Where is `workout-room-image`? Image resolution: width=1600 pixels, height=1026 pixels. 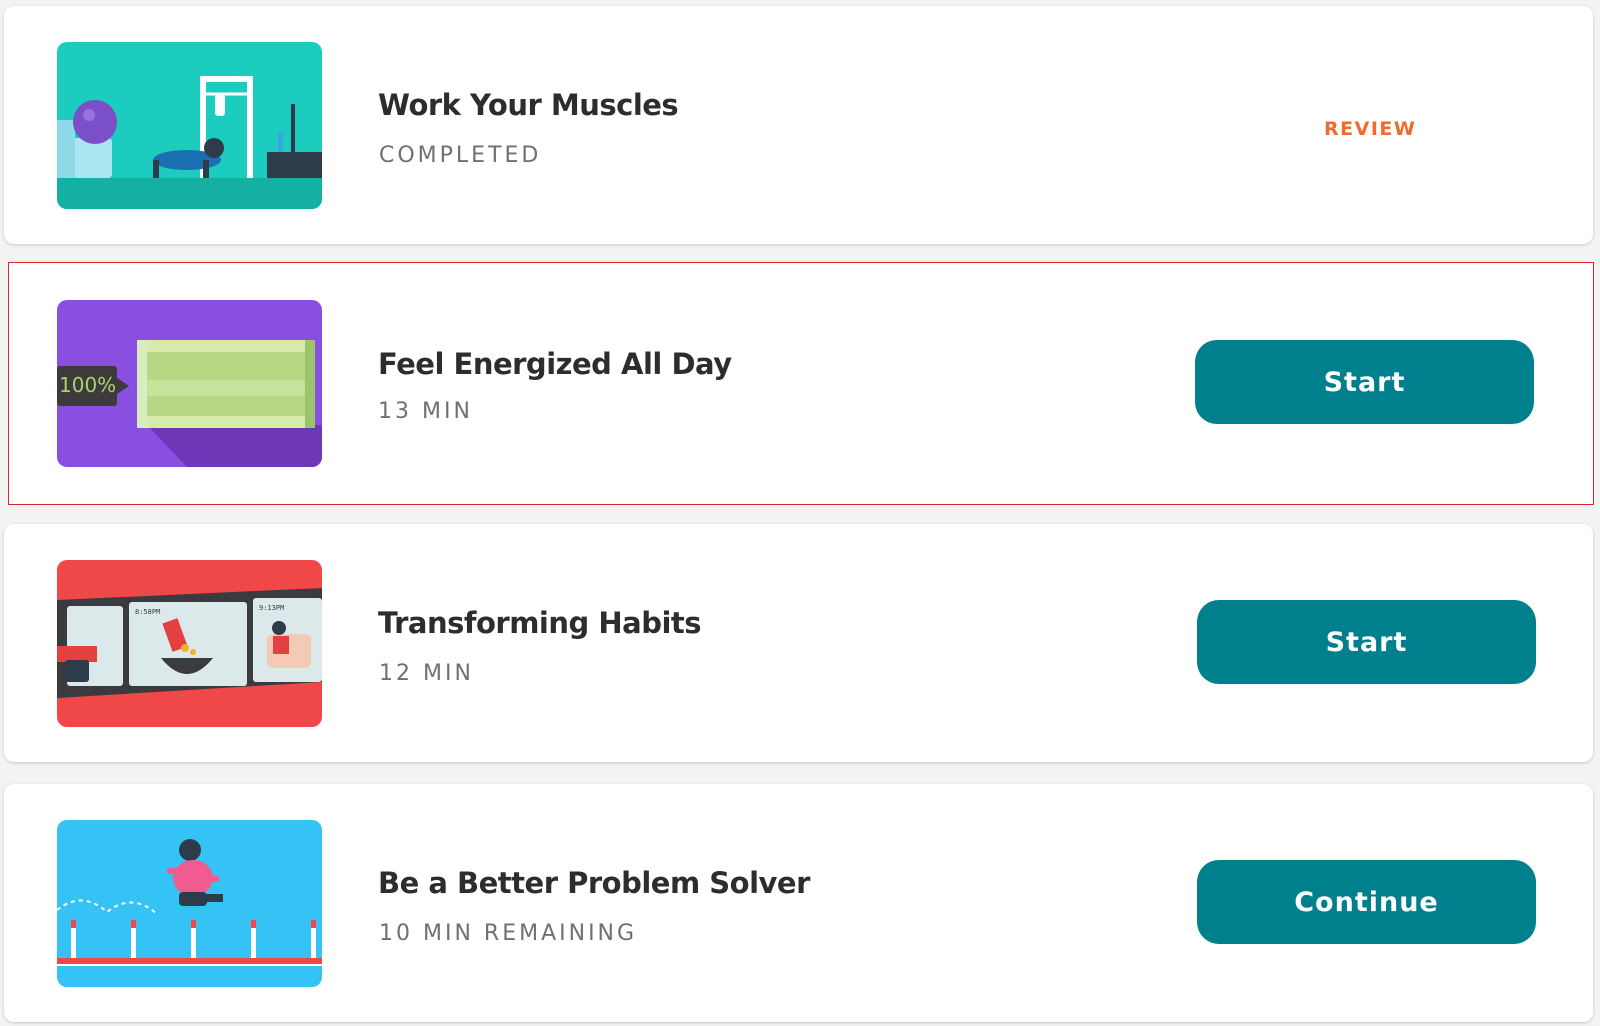 workout-room-image is located at coordinates (189, 125).